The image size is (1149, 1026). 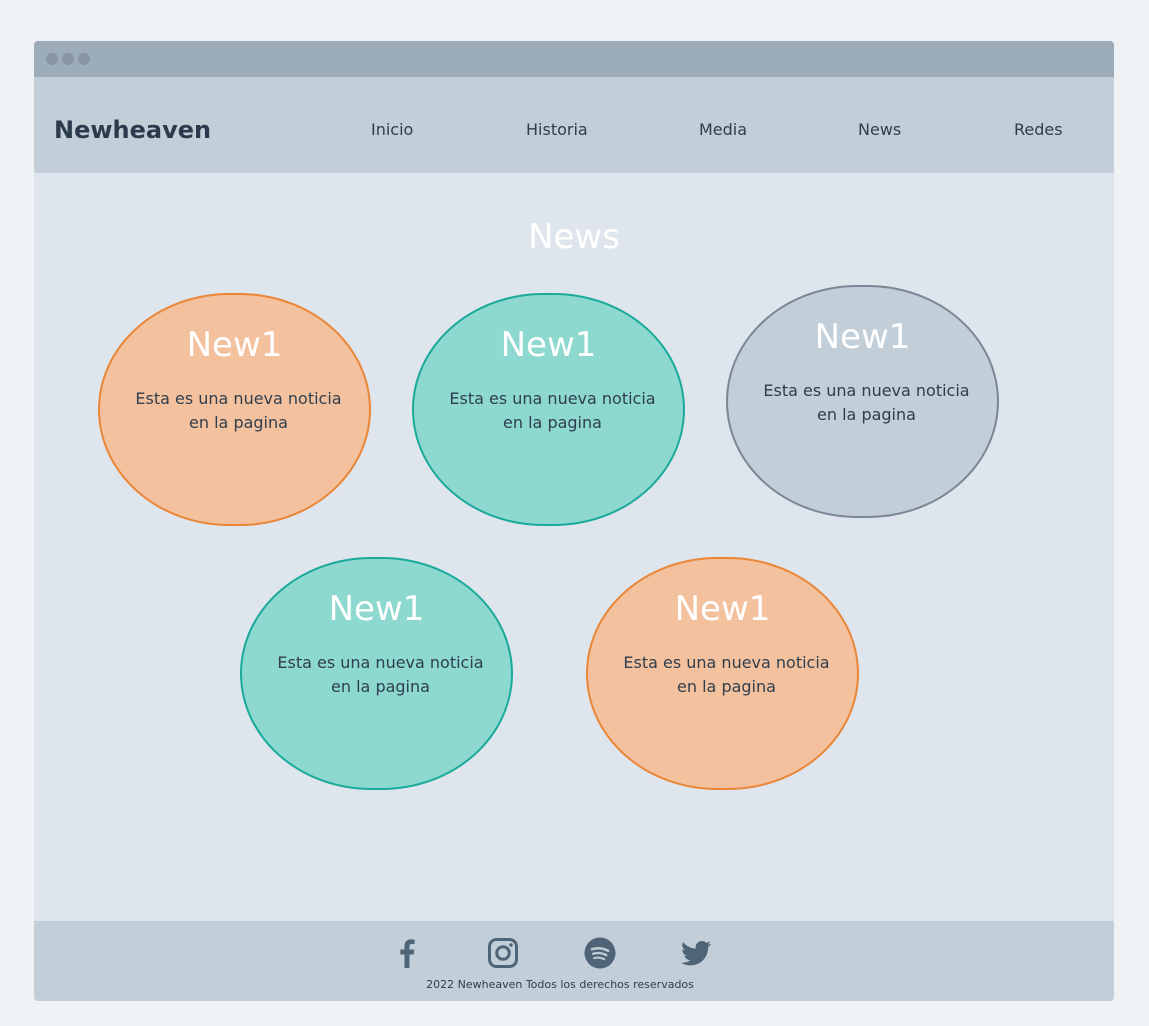 I want to click on site-logo: Newheaven, so click(x=132, y=130).